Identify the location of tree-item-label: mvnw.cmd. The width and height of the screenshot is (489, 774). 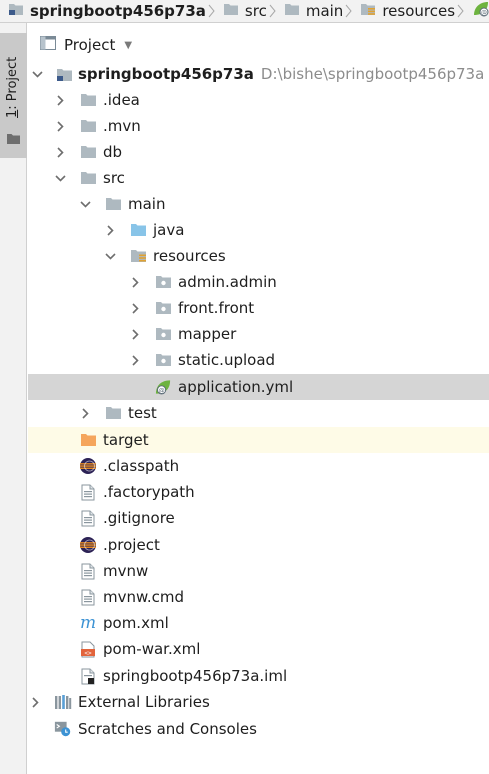
(144, 597).